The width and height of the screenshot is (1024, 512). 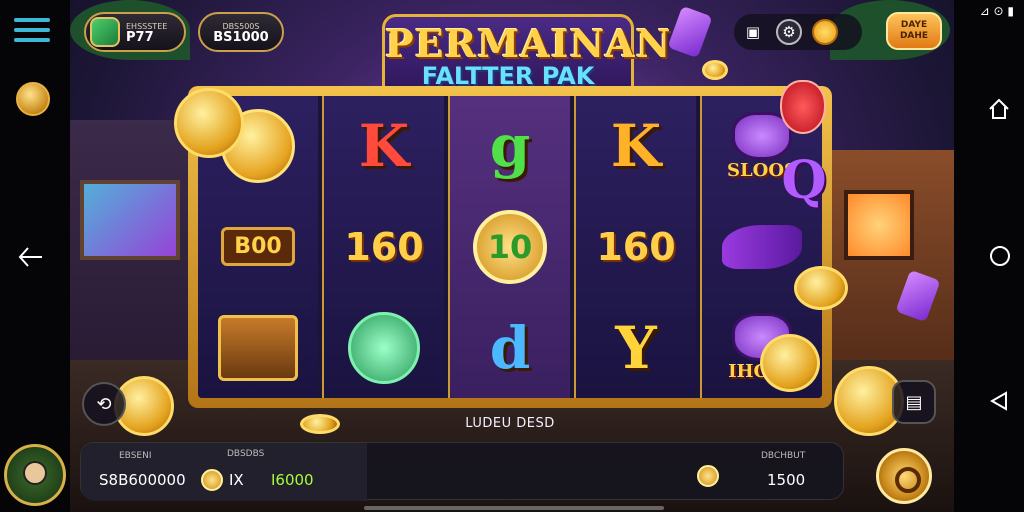 What do you see at coordinates (914, 402) in the screenshot?
I see `paytable-icon: ▤` at bounding box center [914, 402].